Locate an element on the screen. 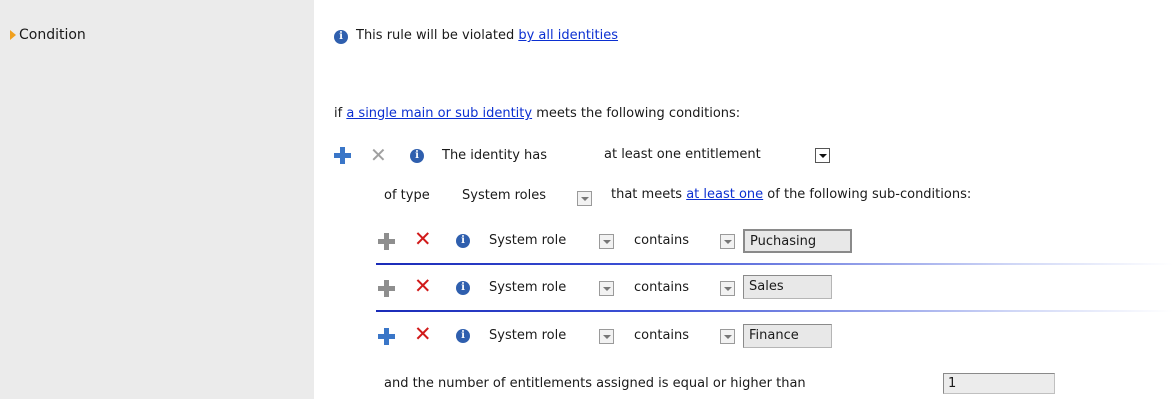 This screenshot has width=1173, height=399. sub-condition-value-input: Sales is located at coordinates (787, 287).